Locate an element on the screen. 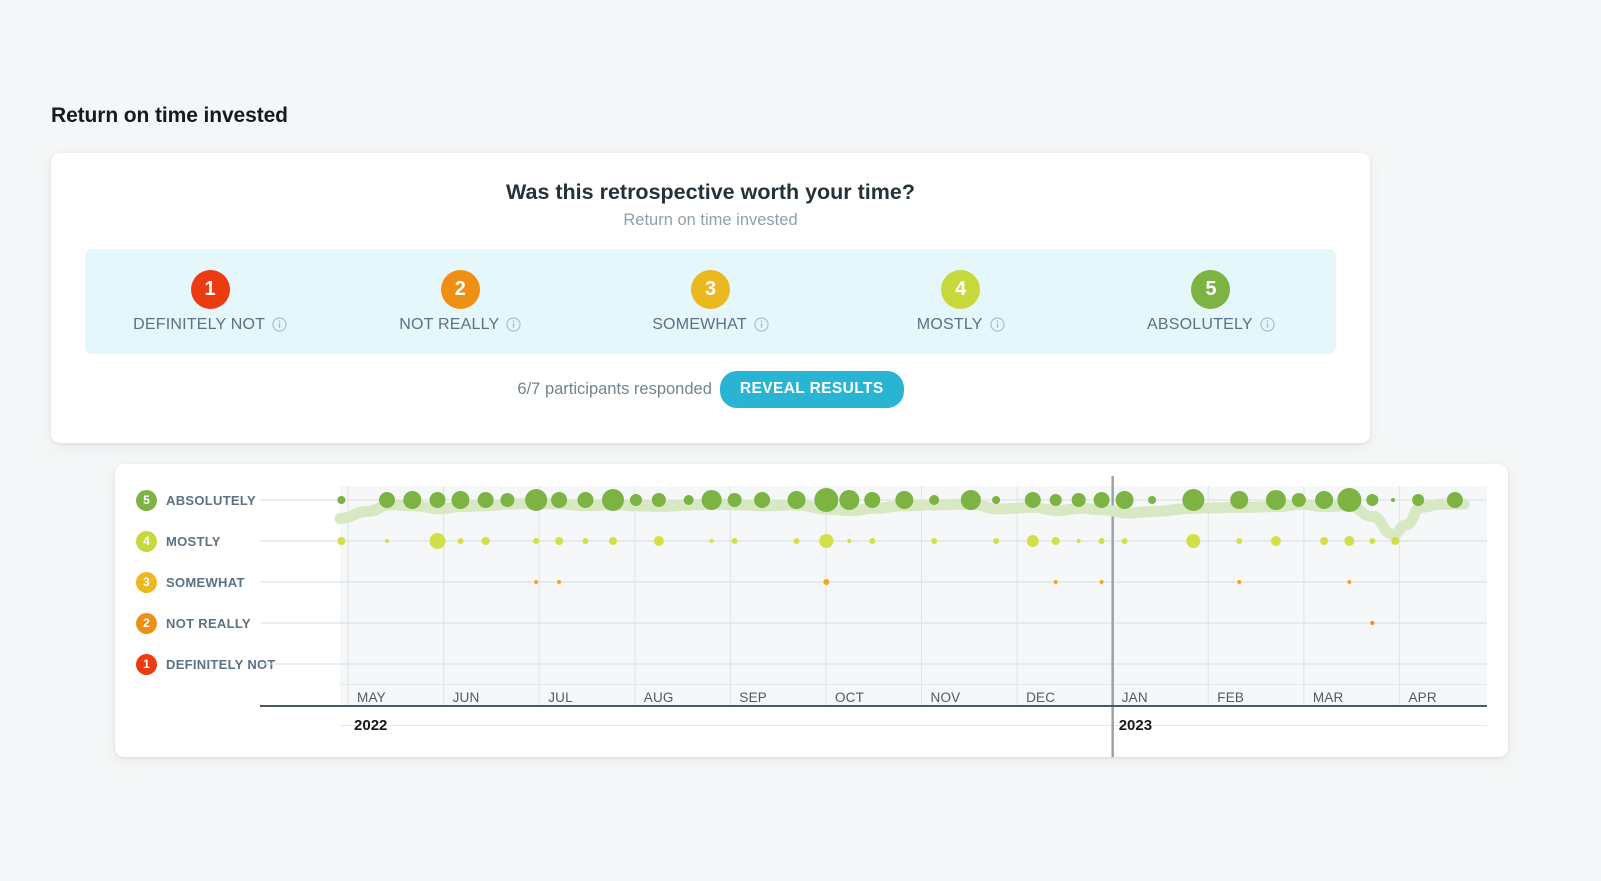 The image size is (1601, 881). x-tick-jun: JUN is located at coordinates (466, 697).